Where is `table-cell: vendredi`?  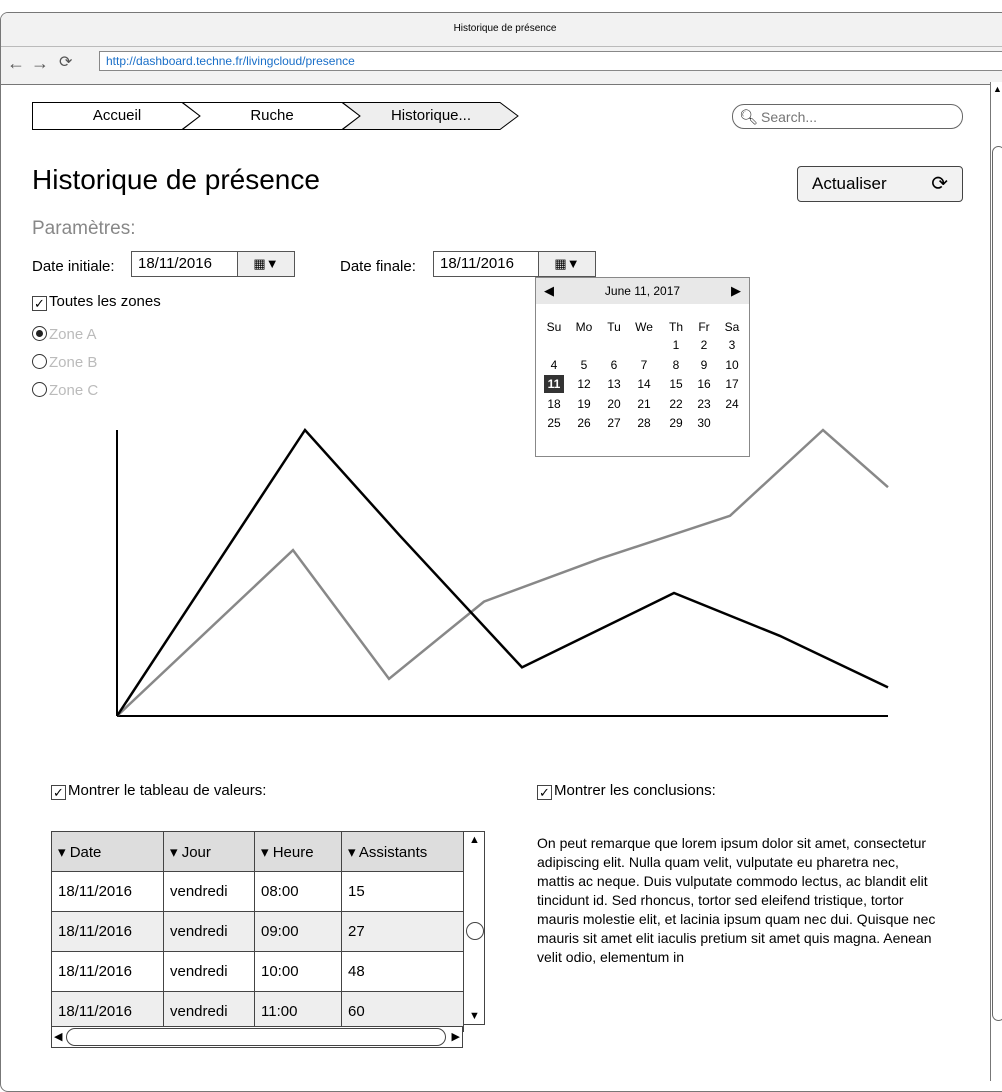
table-cell: vendredi is located at coordinates (209, 891).